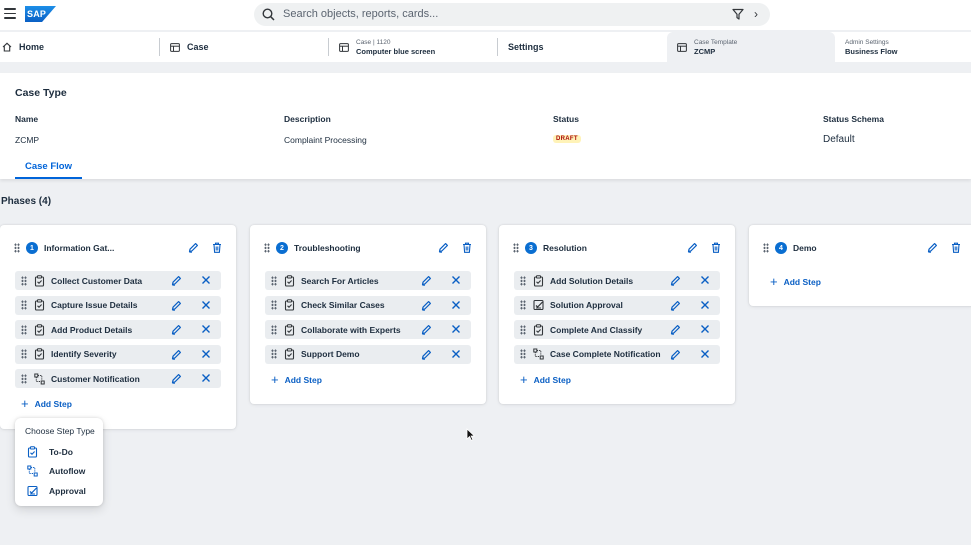 The height and width of the screenshot is (545, 971). Describe the element at coordinates (413, 47) in the screenshot. I see `tab-case-detail: Case | 1120 Computer blue screen` at that location.